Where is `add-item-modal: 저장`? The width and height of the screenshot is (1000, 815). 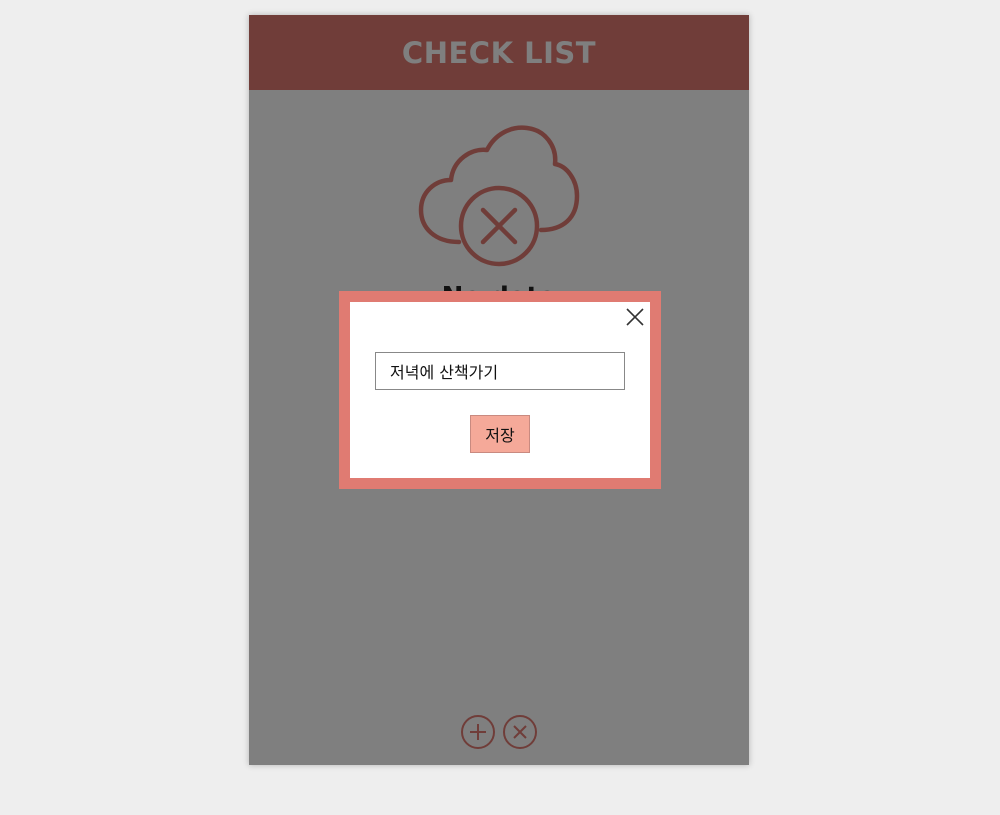 add-item-modal: 저장 is located at coordinates (500, 390).